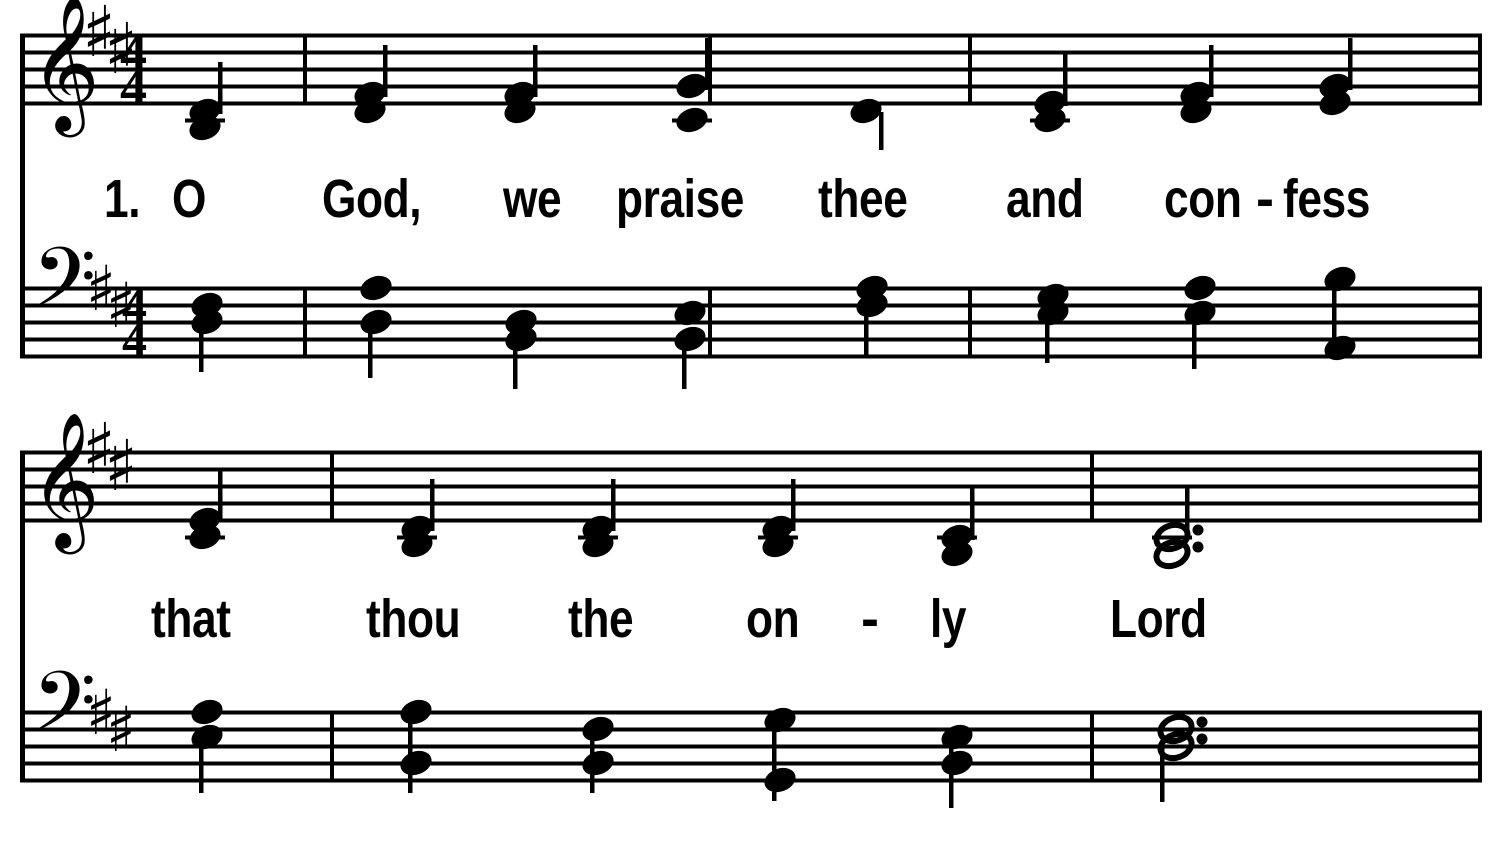  I want to click on system-1-treble-staff-lines, so click(751, 69).